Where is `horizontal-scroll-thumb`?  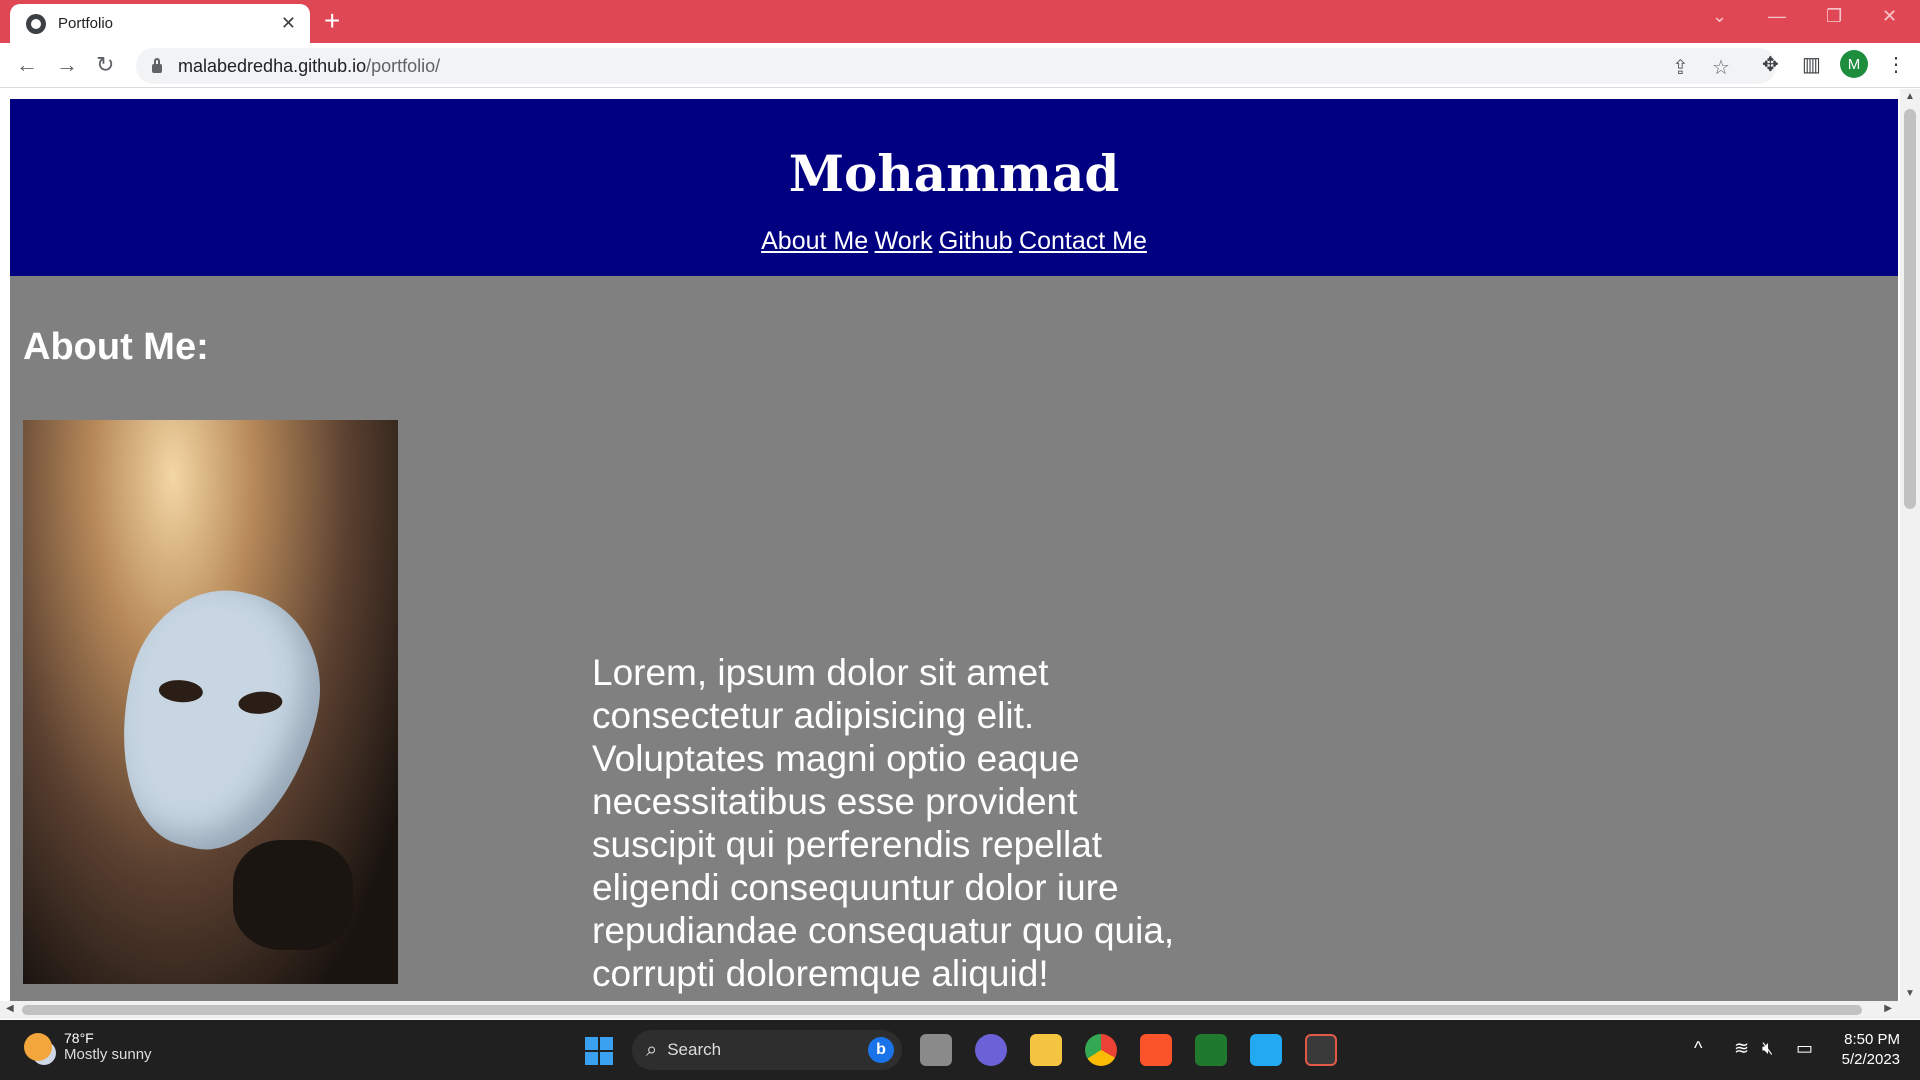
horizontal-scroll-thumb is located at coordinates (942, 1010).